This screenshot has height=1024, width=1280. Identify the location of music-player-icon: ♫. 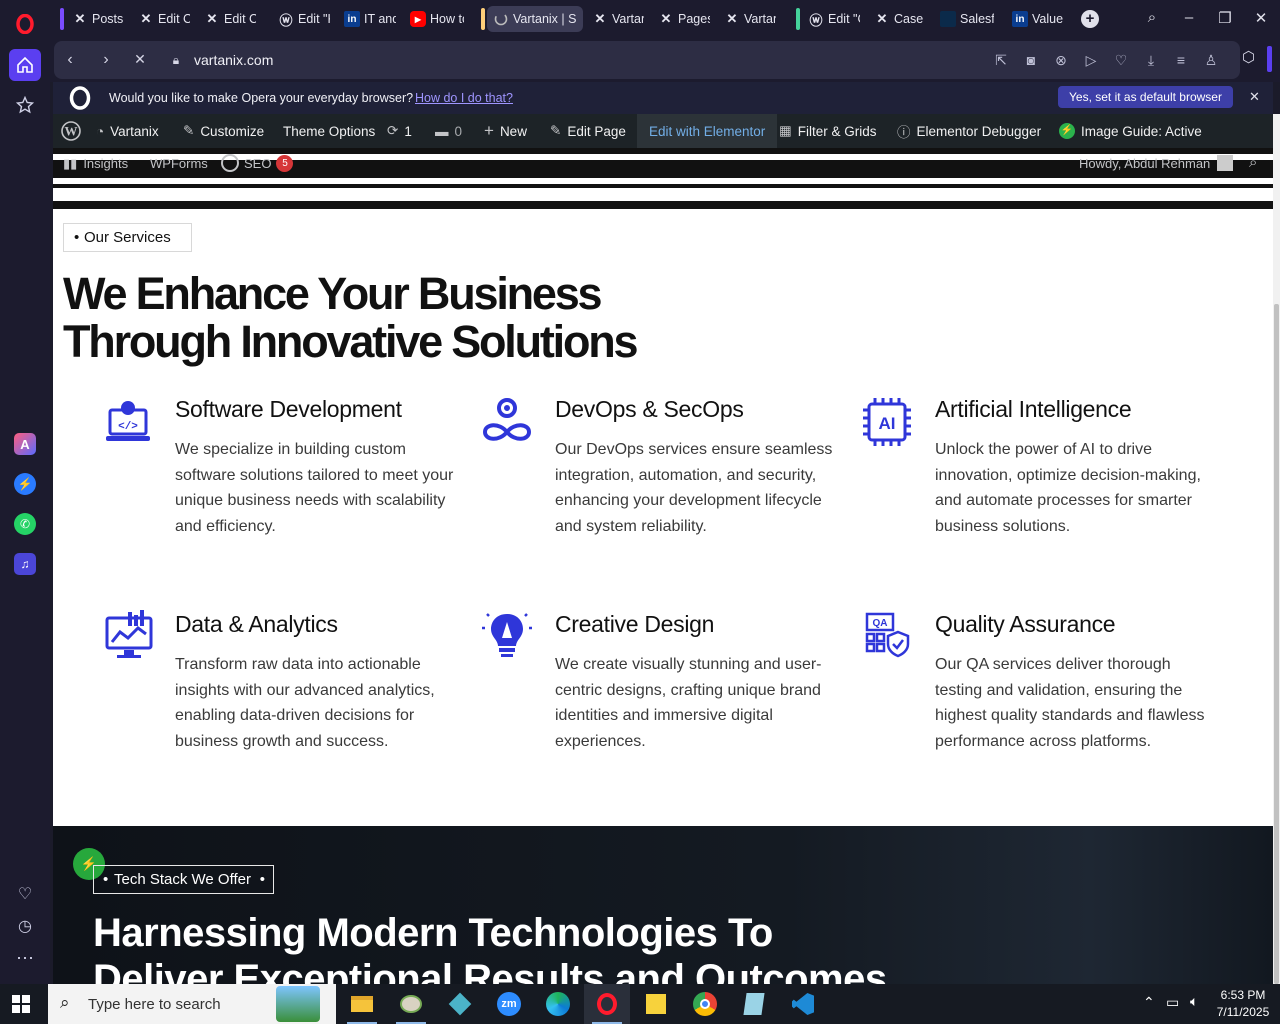
(25, 564).